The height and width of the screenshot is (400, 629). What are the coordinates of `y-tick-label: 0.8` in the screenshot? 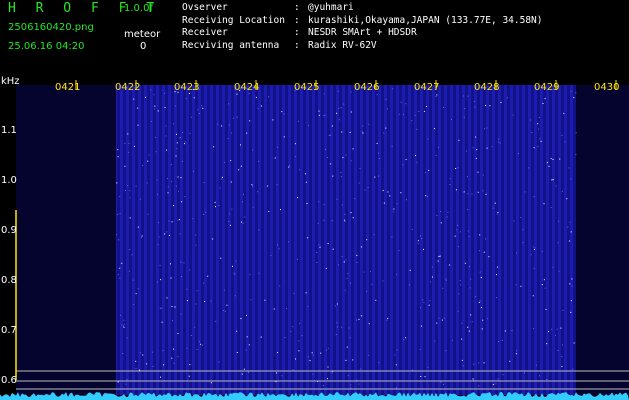 It's located at (9, 280).